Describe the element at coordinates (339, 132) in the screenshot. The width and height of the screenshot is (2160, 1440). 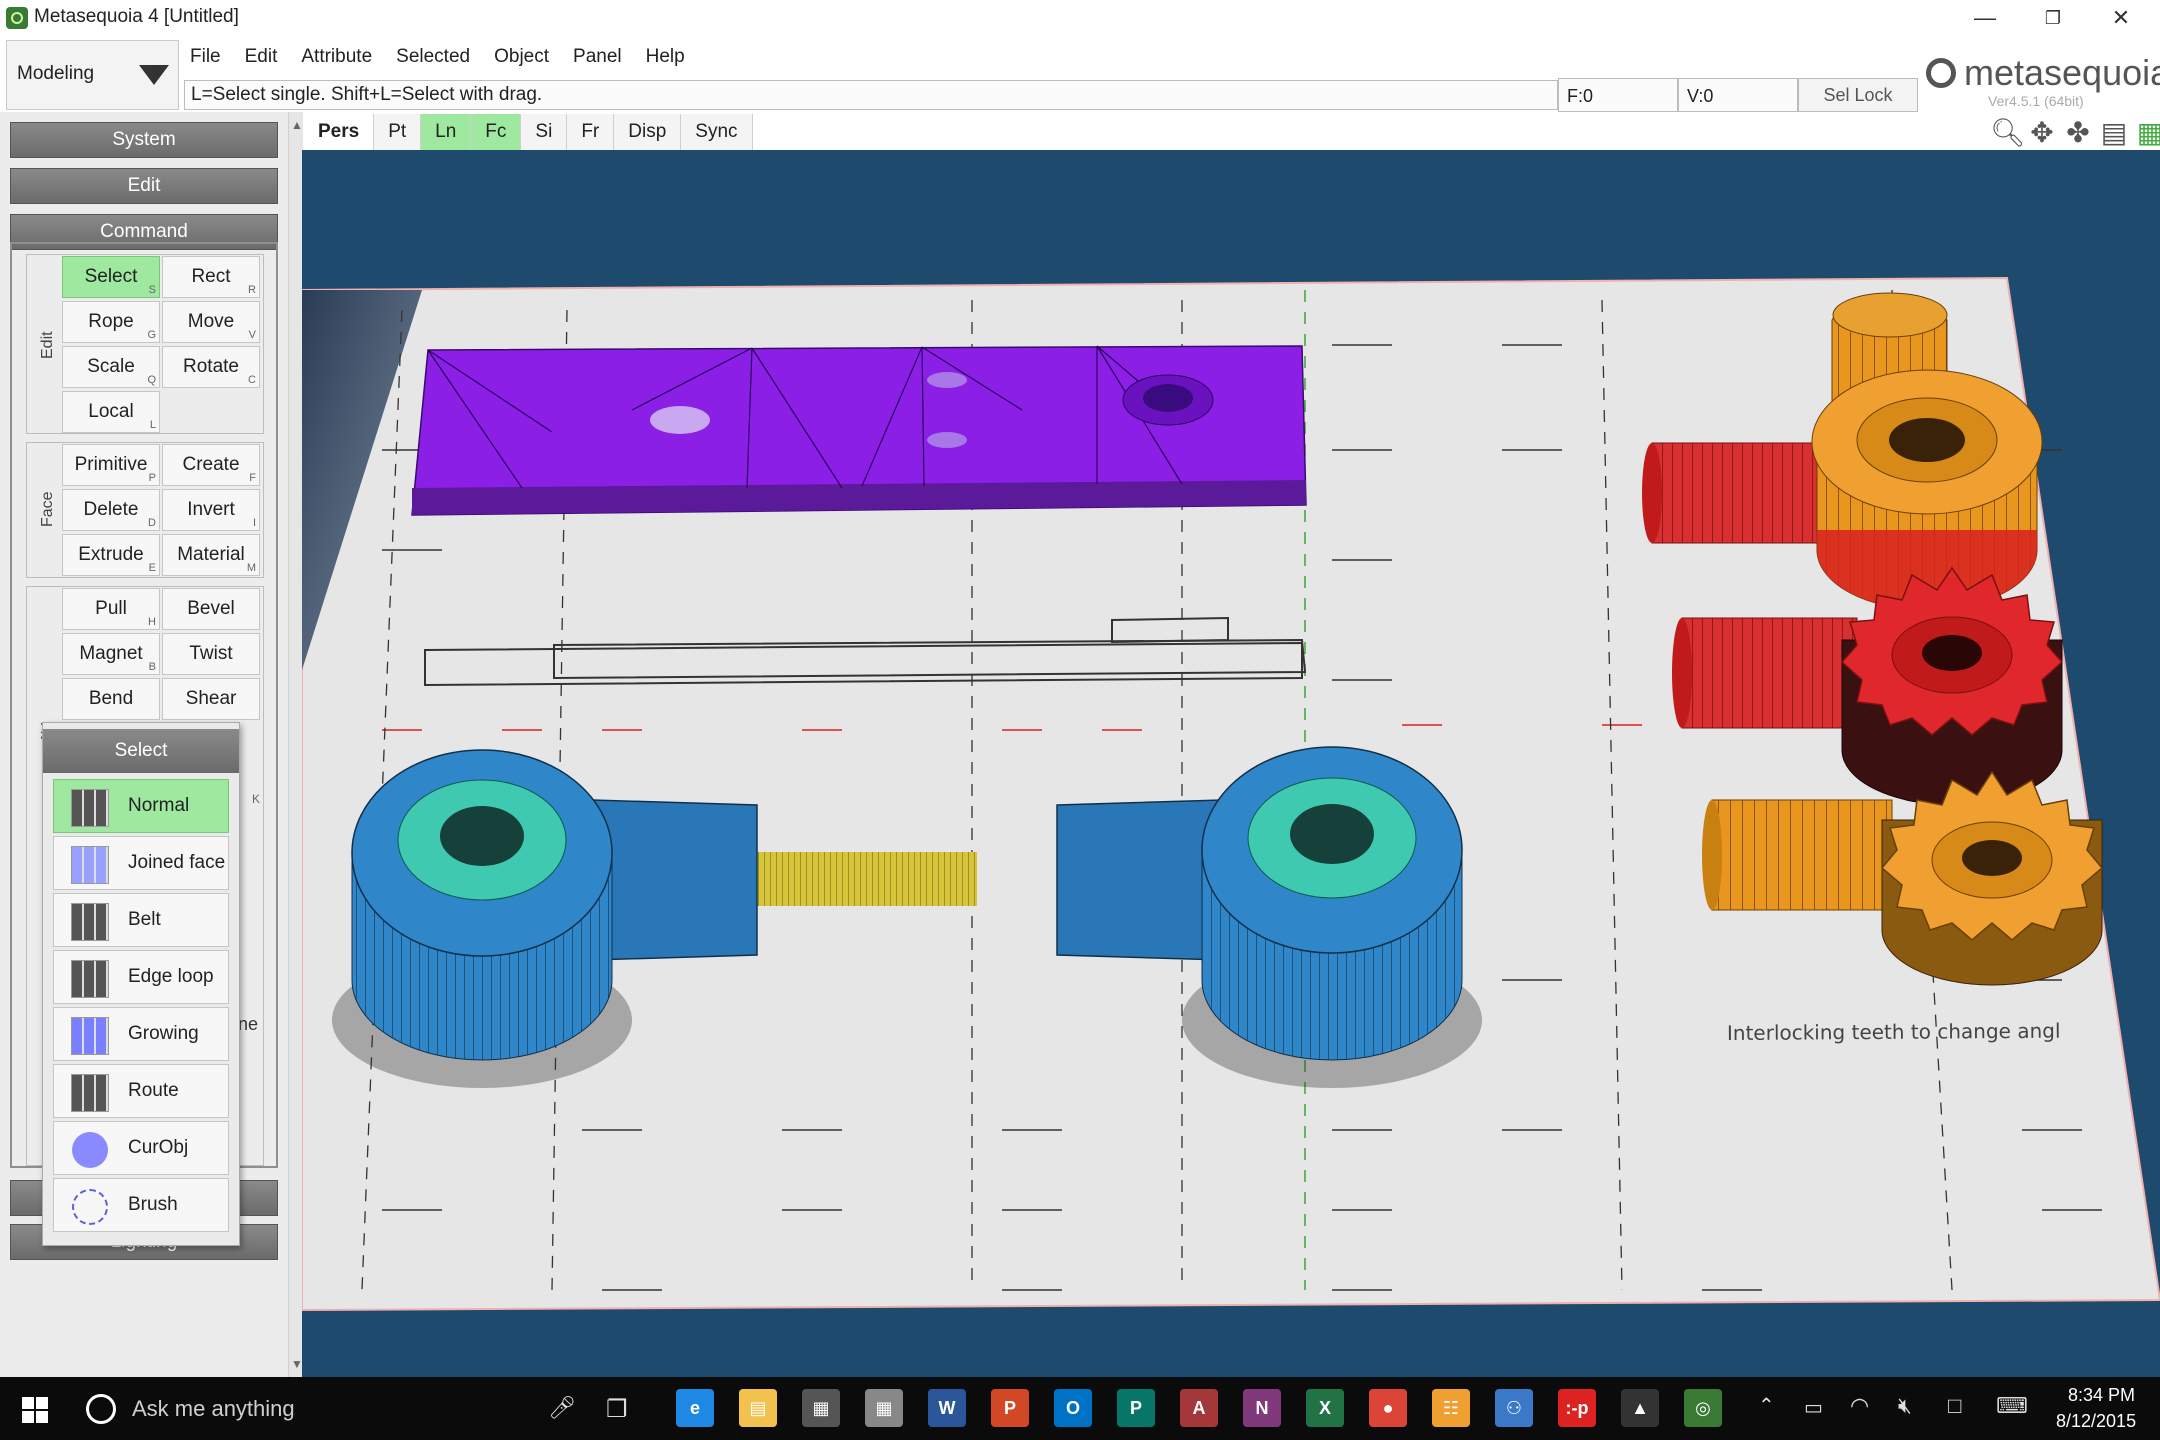
I see `view-btn-pers: Pers` at that location.